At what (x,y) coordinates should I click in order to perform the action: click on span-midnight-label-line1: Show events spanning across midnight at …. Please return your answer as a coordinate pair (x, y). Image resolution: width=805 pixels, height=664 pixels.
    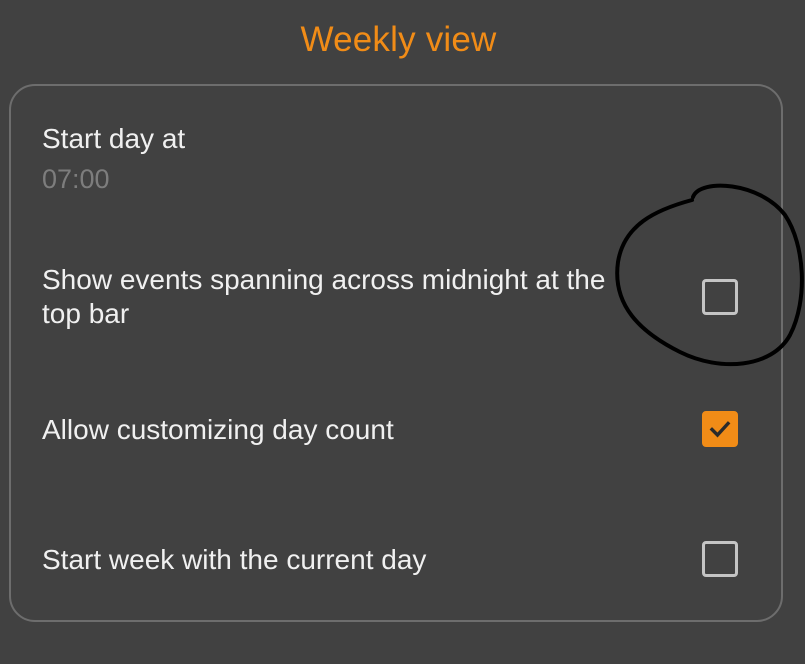
    Looking at the image, I should click on (324, 279).